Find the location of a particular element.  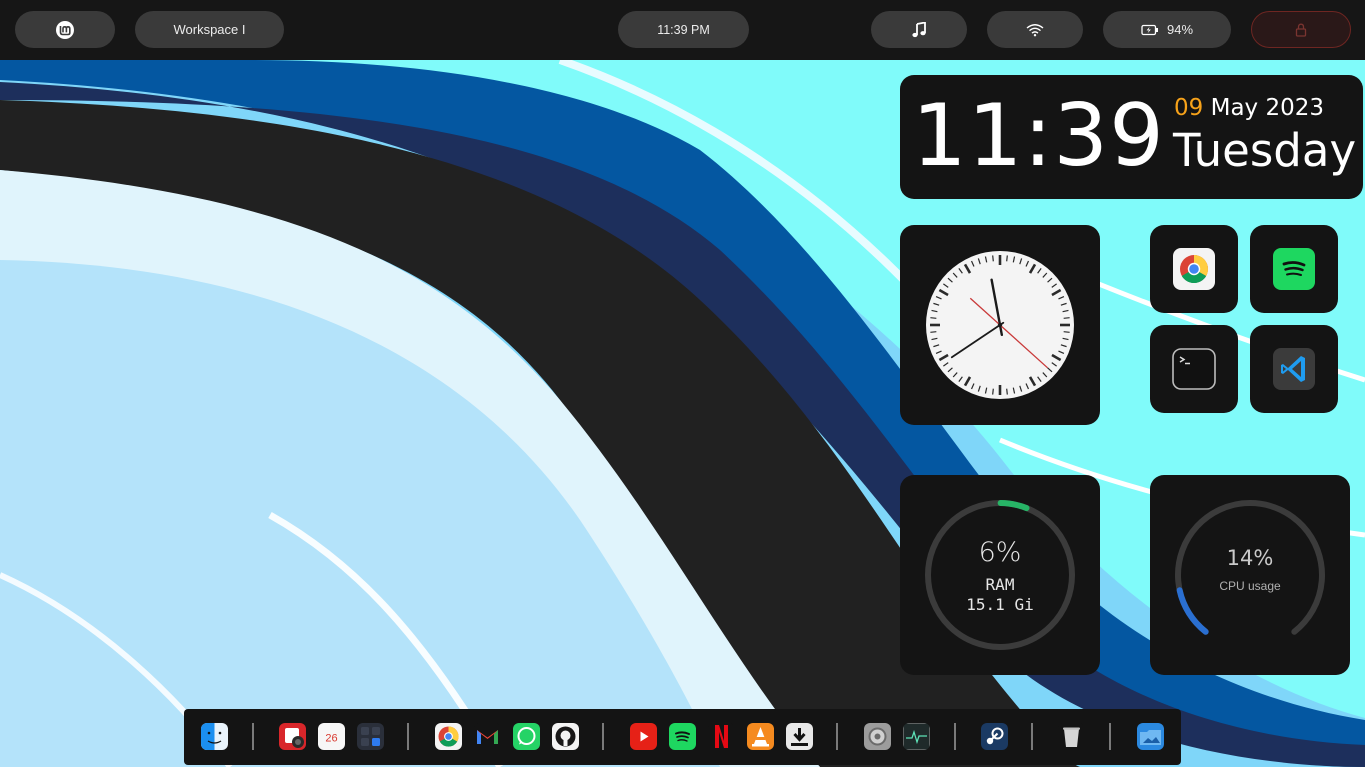

trash-icon is located at coordinates (1071, 736).